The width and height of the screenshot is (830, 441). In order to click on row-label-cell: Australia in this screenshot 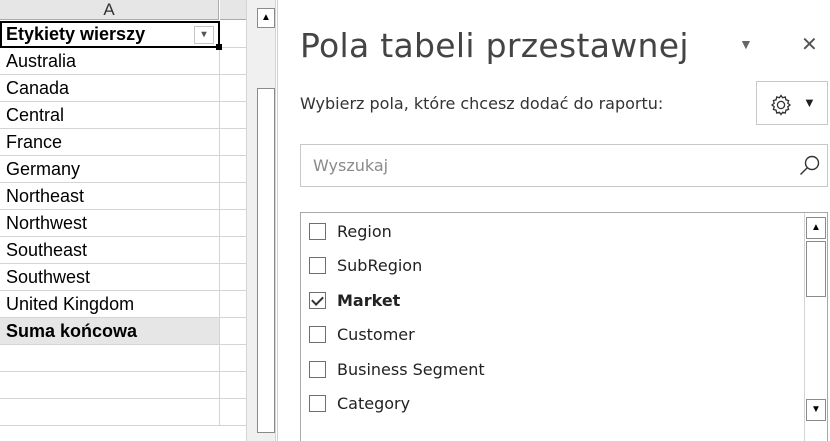, I will do `click(110, 61)`.